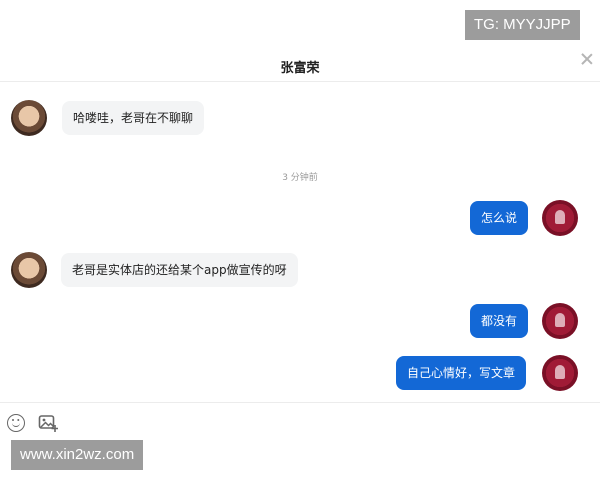 This screenshot has height=480, width=600. Describe the element at coordinates (461, 373) in the screenshot. I see `message-bubble-sent: 自己心情好，写文章` at that location.